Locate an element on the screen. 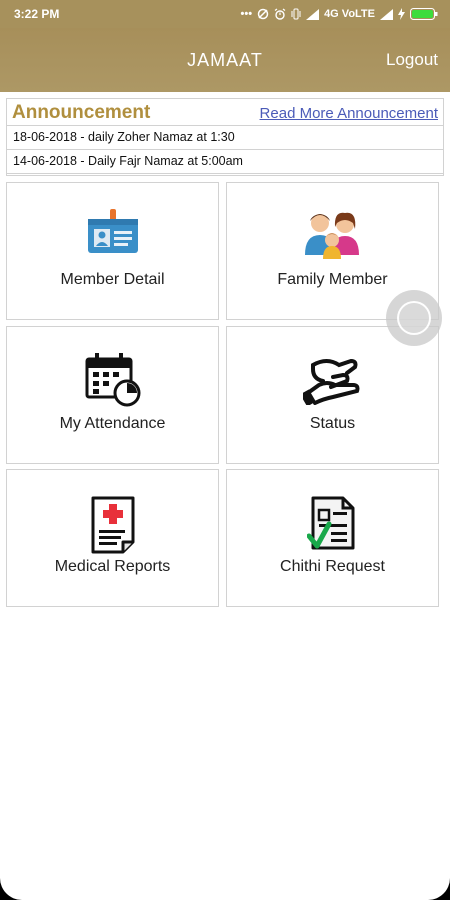 This screenshot has width=450, height=900. battery-icon is located at coordinates (424, 14).